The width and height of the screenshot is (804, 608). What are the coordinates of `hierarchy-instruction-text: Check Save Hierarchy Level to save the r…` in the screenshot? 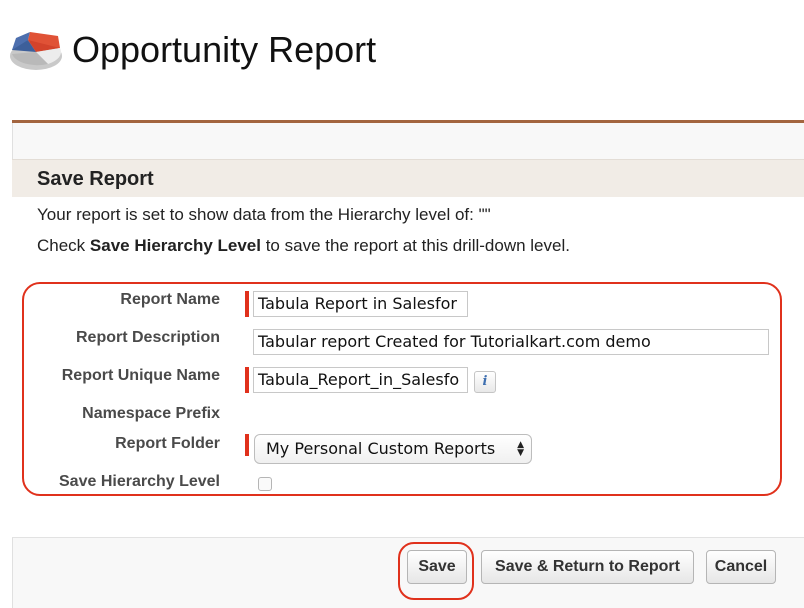 It's located at (303, 246).